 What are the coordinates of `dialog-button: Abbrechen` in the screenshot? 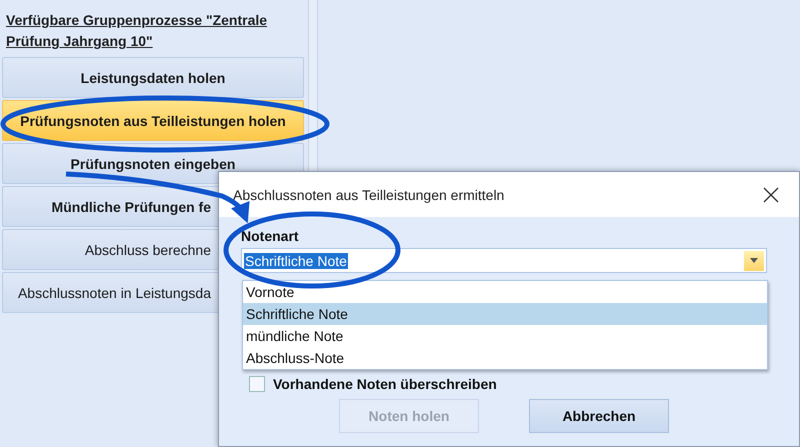 It's located at (599, 416).